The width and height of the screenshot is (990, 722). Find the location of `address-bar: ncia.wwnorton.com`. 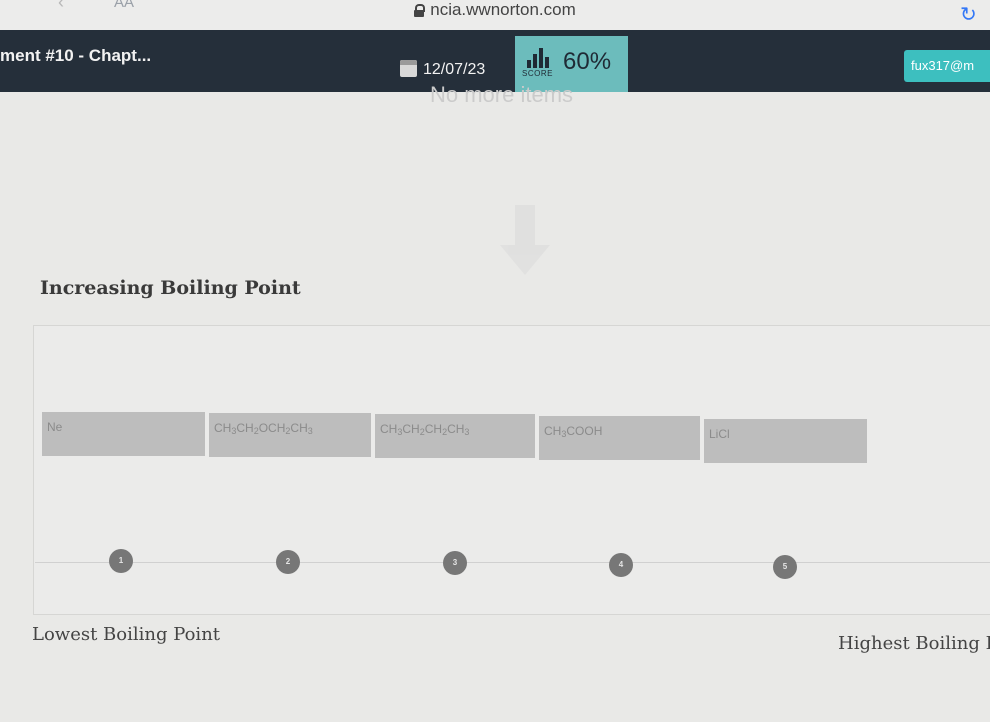

address-bar: ncia.wwnorton.com is located at coordinates (495, 10).